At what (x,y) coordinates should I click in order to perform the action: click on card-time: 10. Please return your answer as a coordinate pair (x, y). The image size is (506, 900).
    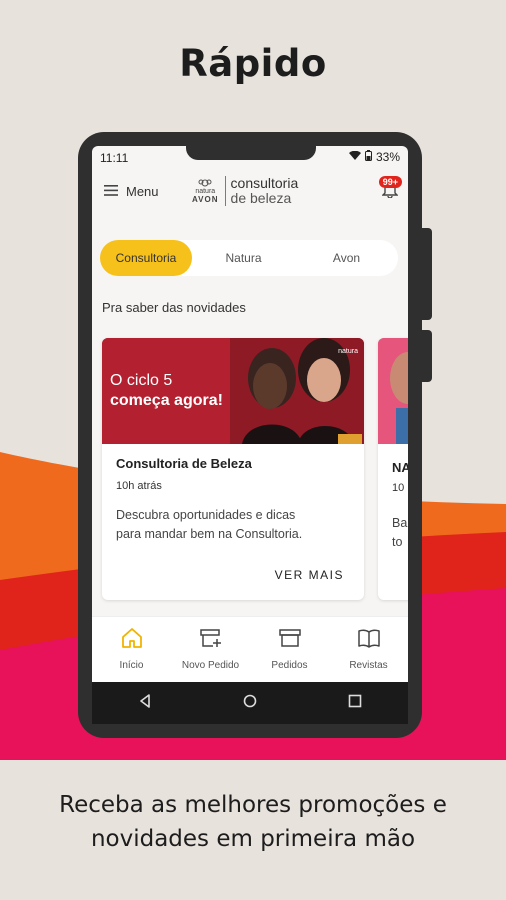
    Looking at the image, I should click on (398, 488).